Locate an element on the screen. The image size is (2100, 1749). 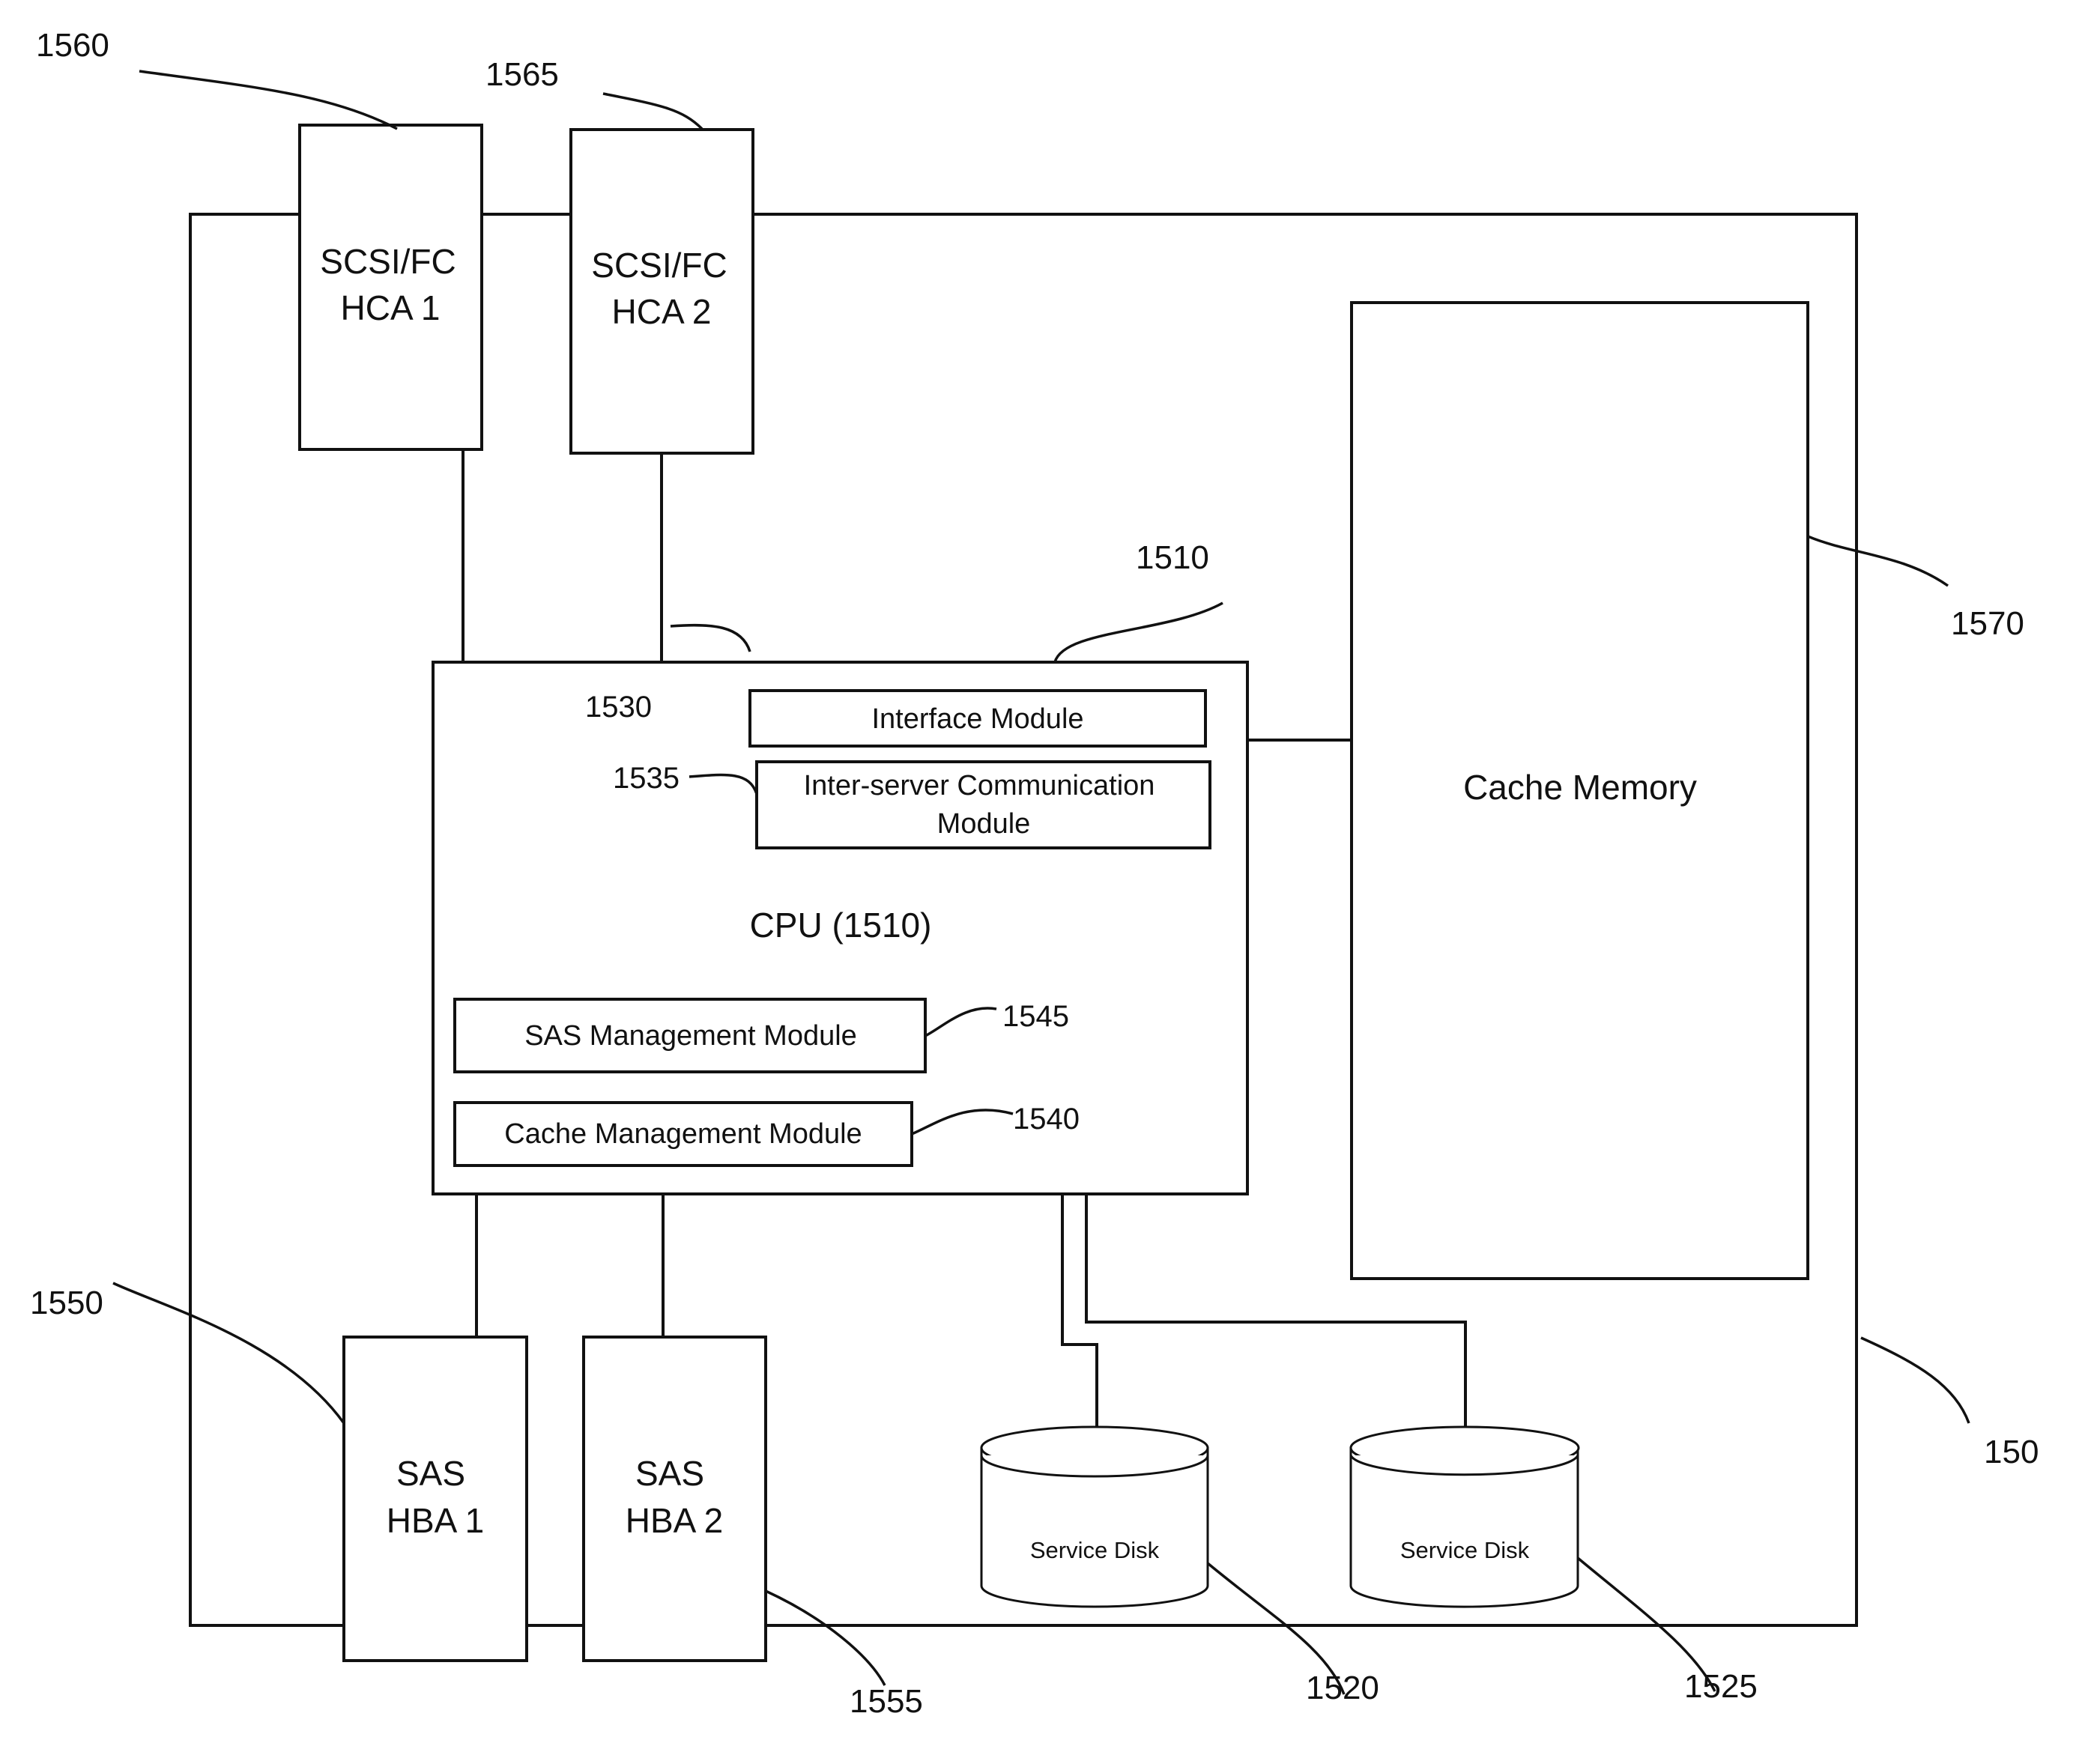
service-disk-2: Service Disk is located at coordinates (1464, 1516).